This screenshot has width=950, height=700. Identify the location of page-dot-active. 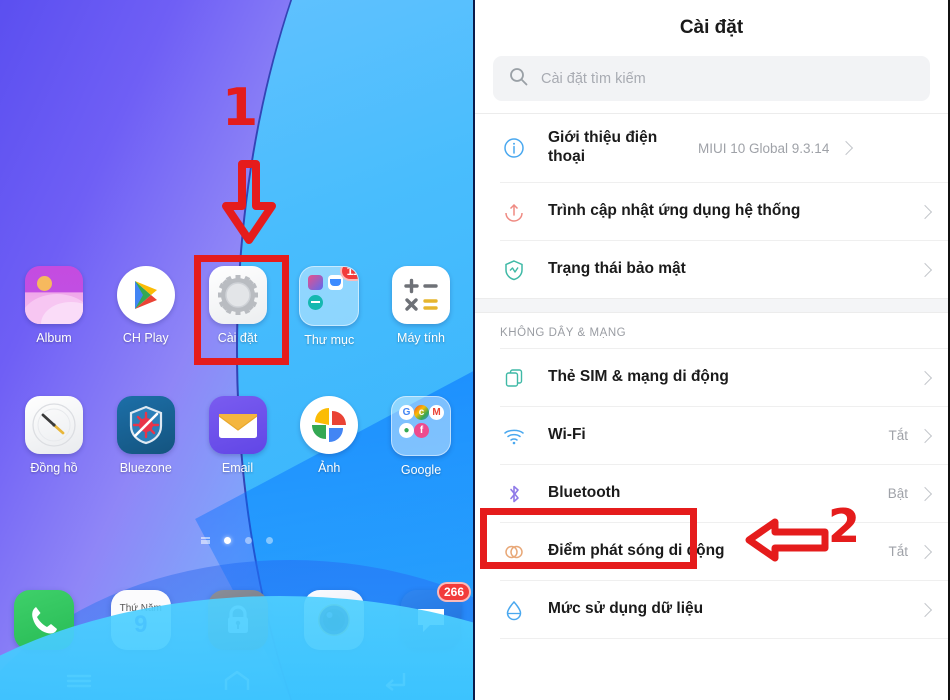
(227, 540).